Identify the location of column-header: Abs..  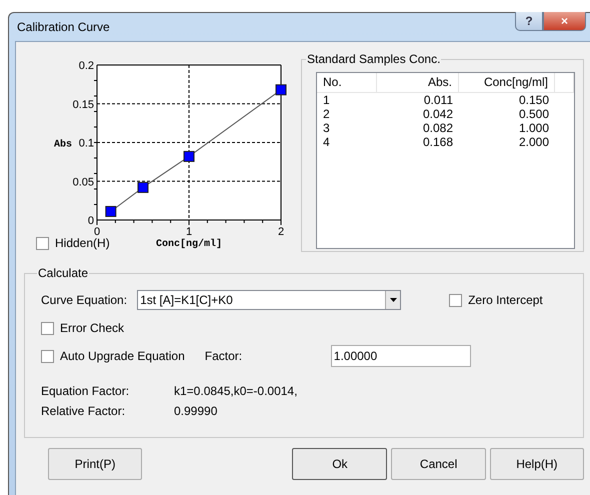
(418, 82).